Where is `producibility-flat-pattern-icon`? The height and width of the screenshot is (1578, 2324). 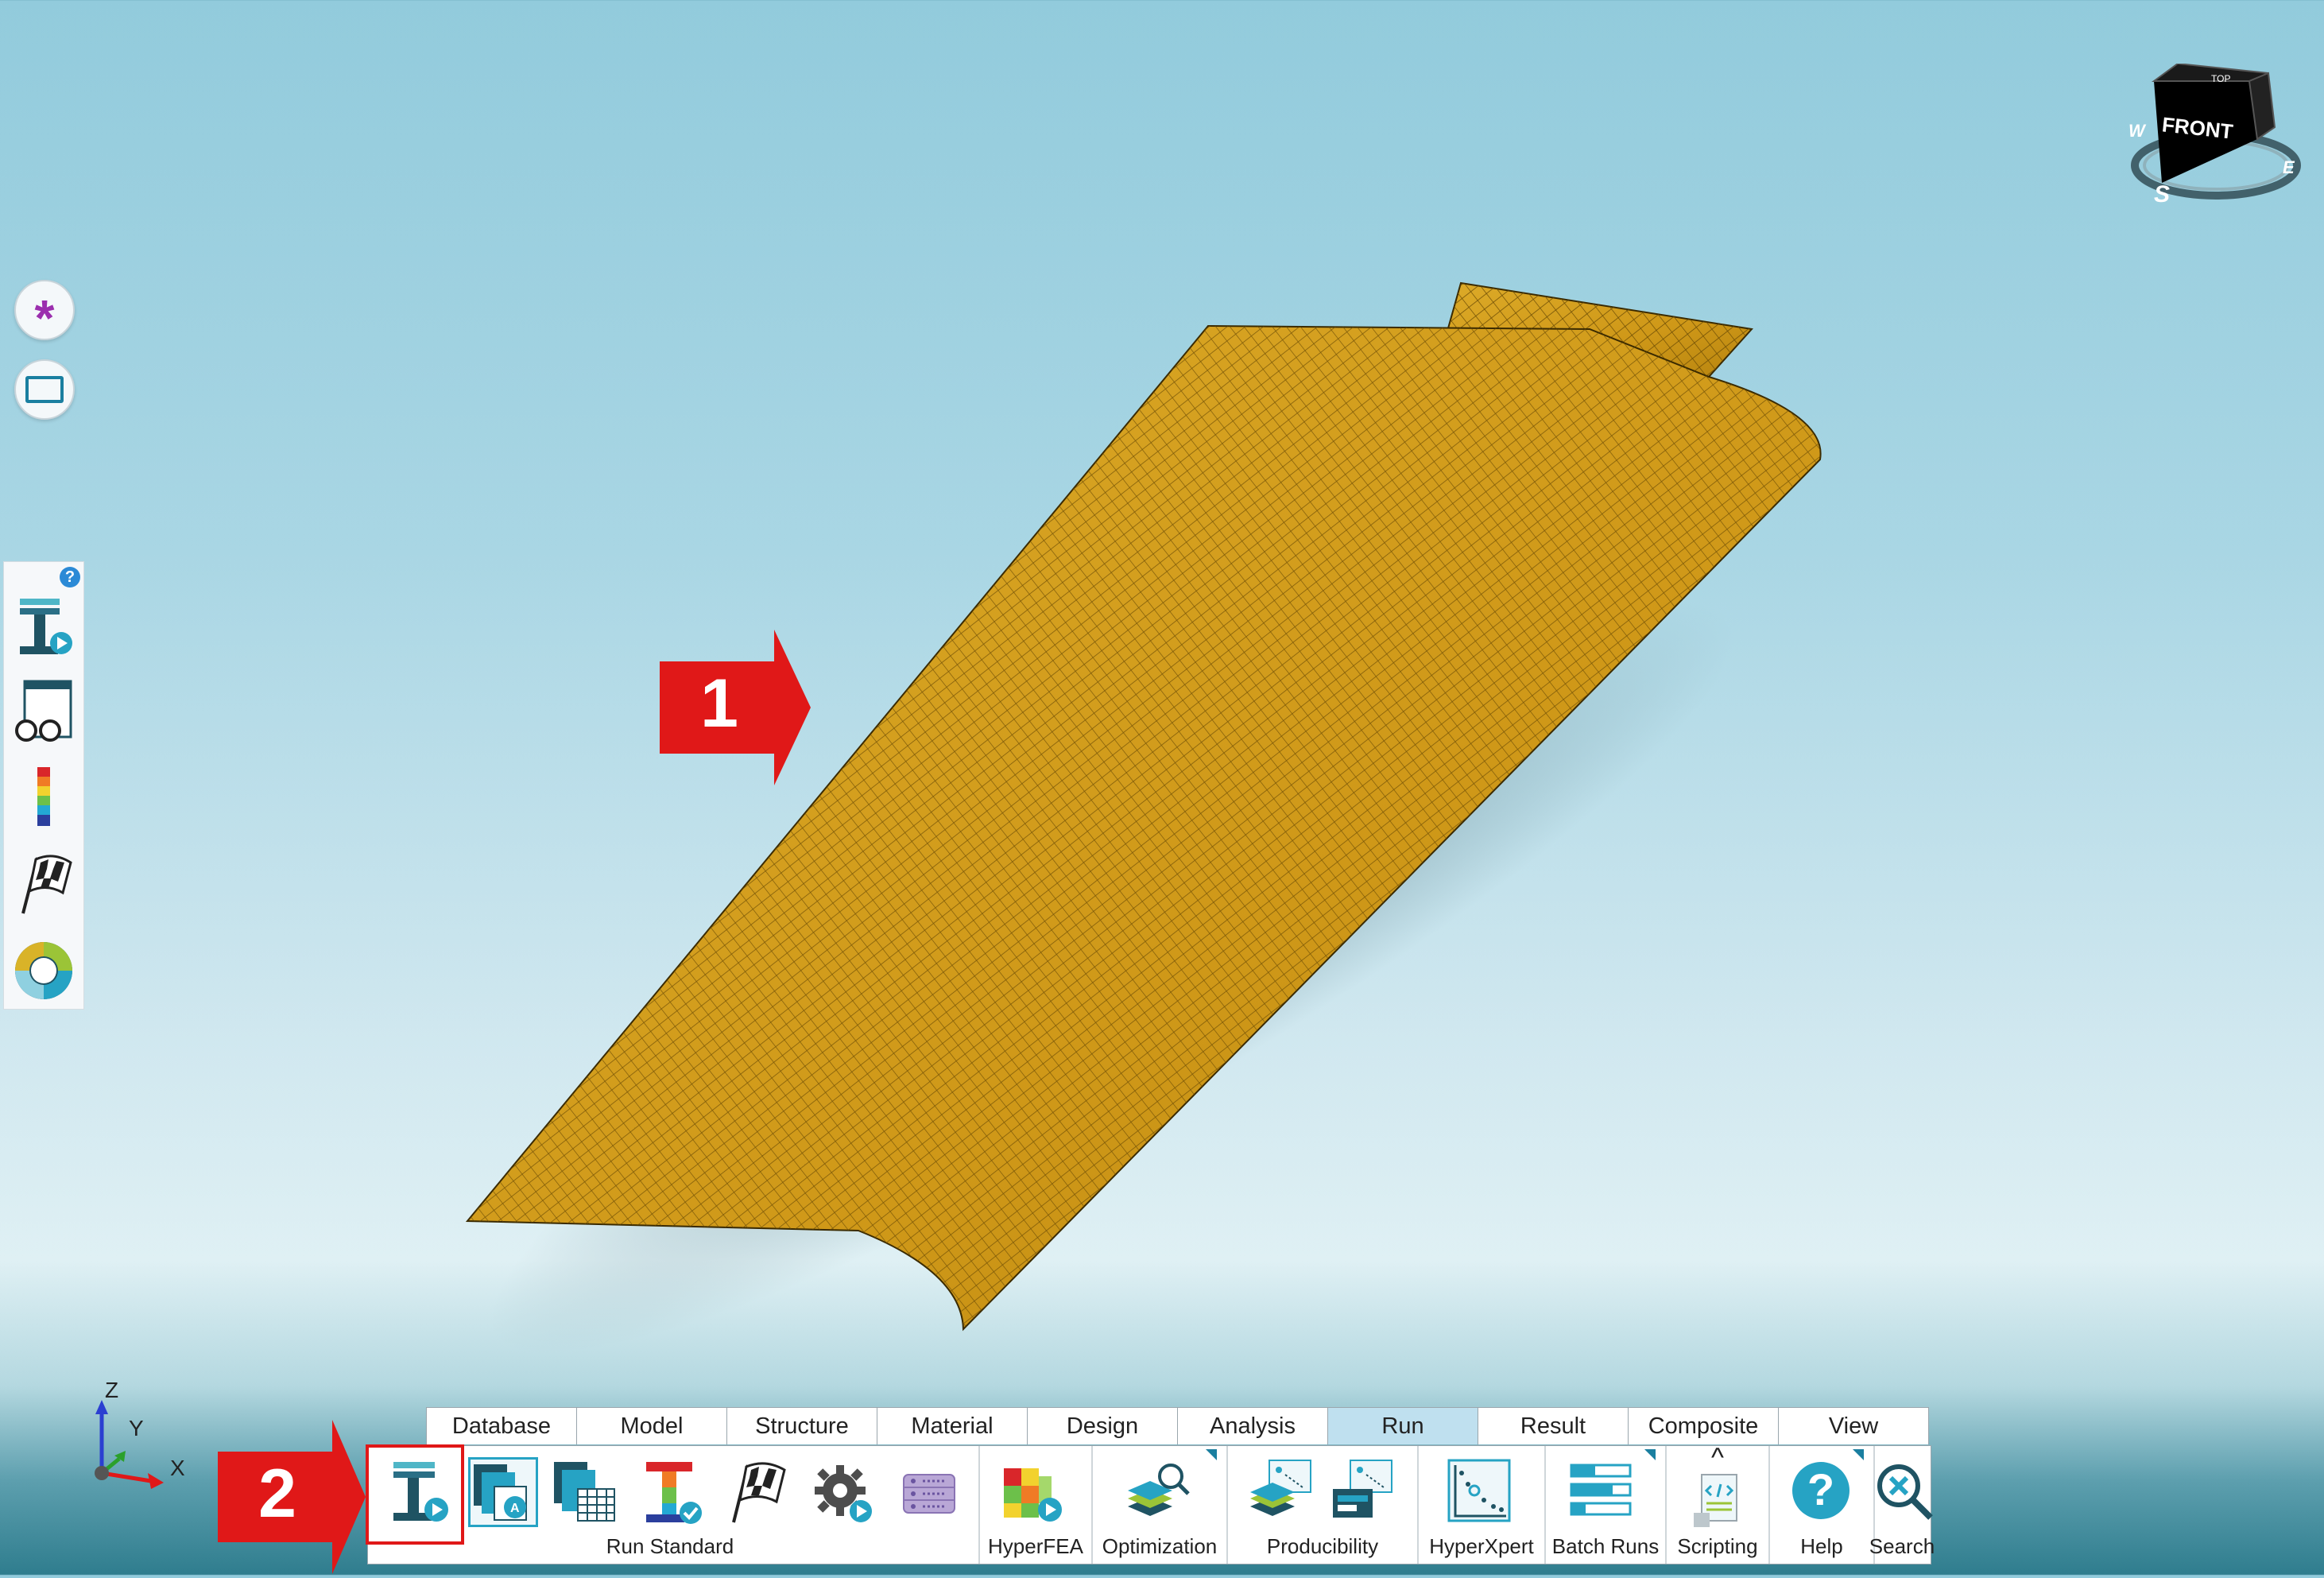 producibility-flat-pattern-icon is located at coordinates (1361, 1492).